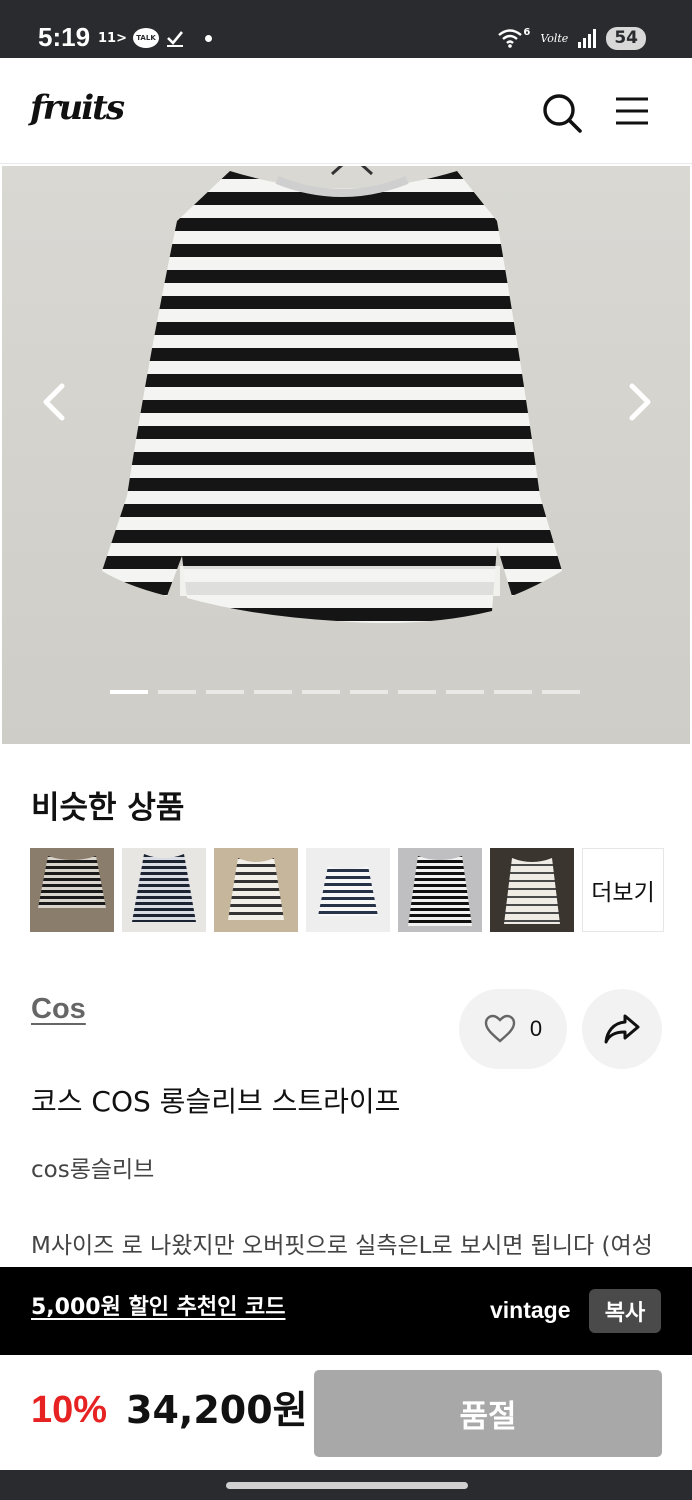  Describe the element at coordinates (158, 1308) in the screenshot. I see `referral-link: 5,000원 할인 추천인 코드` at that location.